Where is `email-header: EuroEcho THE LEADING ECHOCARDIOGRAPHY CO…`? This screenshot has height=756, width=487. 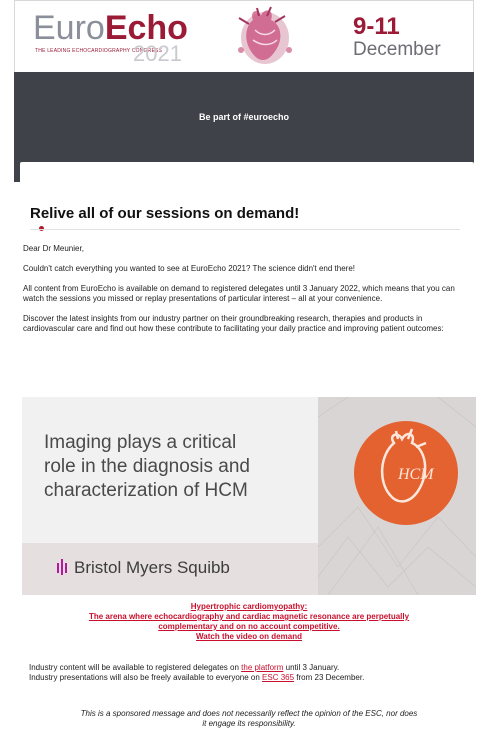 email-header: EuroEcho THE LEADING ECHOCARDIOGRAPHY CO… is located at coordinates (244, 36).